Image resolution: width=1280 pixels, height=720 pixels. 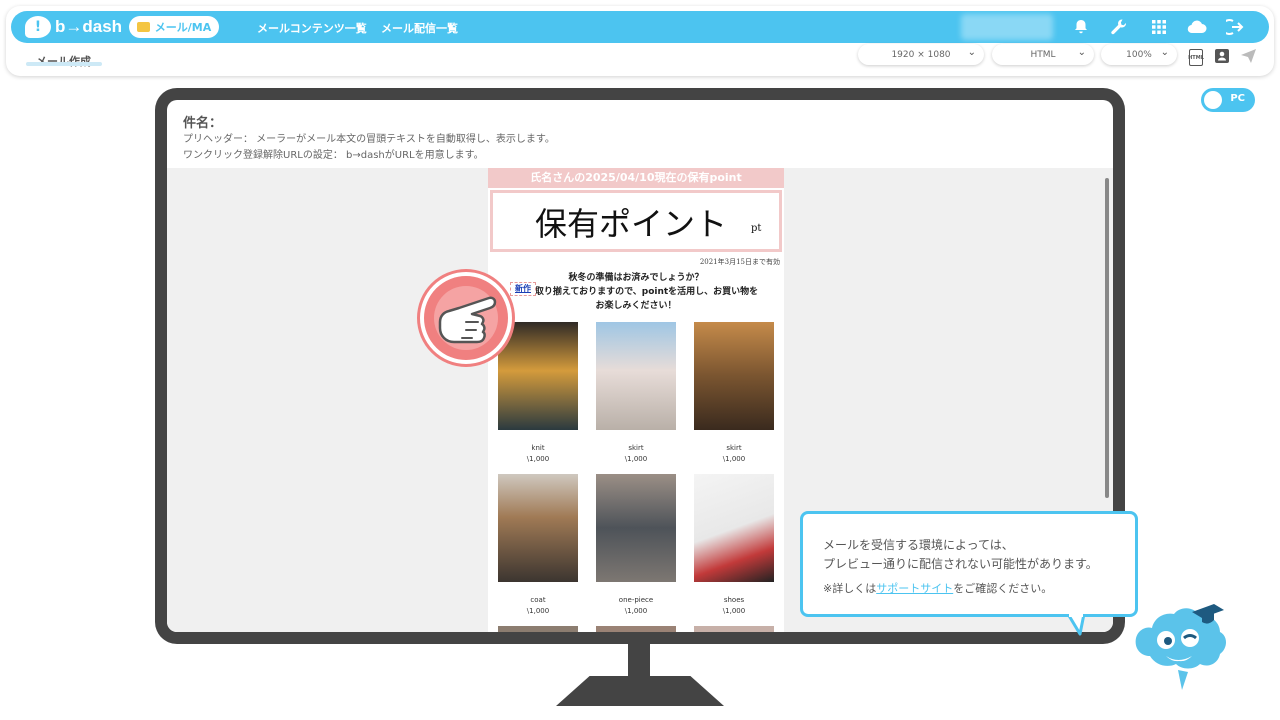 What do you see at coordinates (636, 178) in the screenshot?
I see `email-header-banner: 氏名さんの2025/04/10現在の保有point` at bounding box center [636, 178].